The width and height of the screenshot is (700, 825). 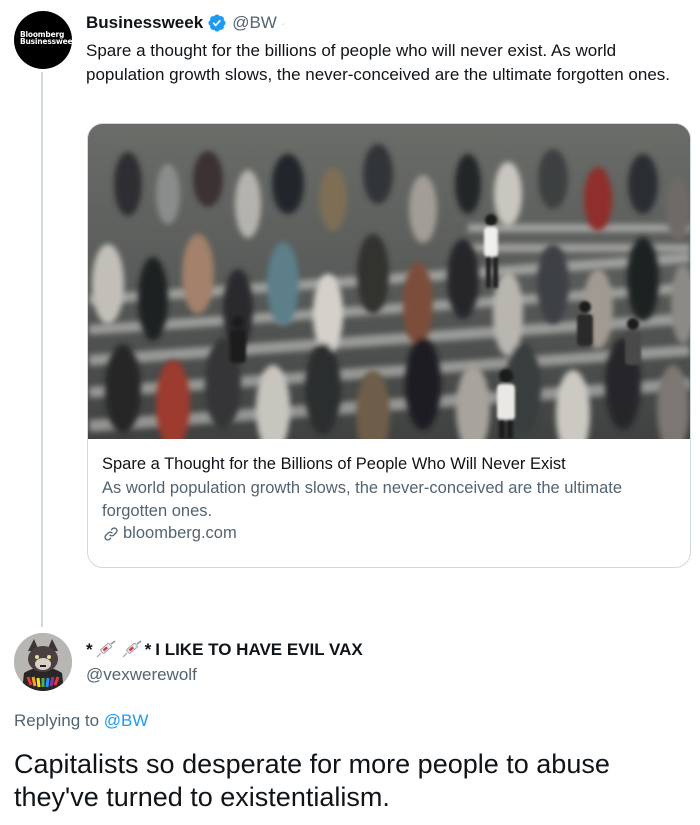 I want to click on tweet-header: Businessweek @BW ·, so click(x=386, y=23).